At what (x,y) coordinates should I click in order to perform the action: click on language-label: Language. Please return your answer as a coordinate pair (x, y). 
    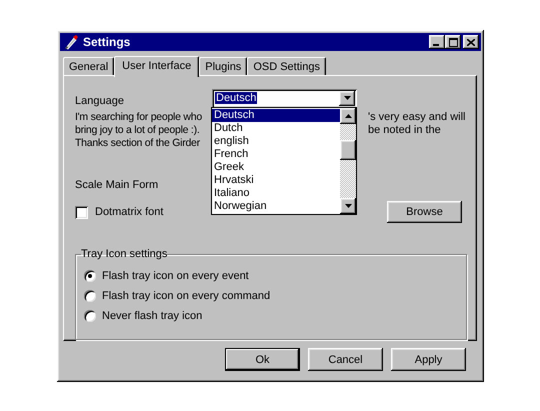
    Looking at the image, I should click on (100, 100).